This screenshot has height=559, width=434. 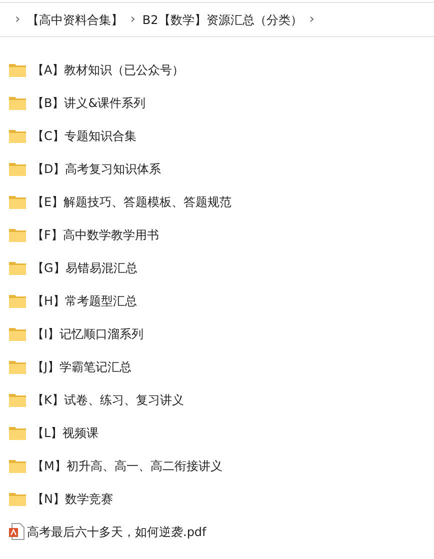 I want to click on folder-name: 【H】常考题型汇总, so click(x=85, y=301).